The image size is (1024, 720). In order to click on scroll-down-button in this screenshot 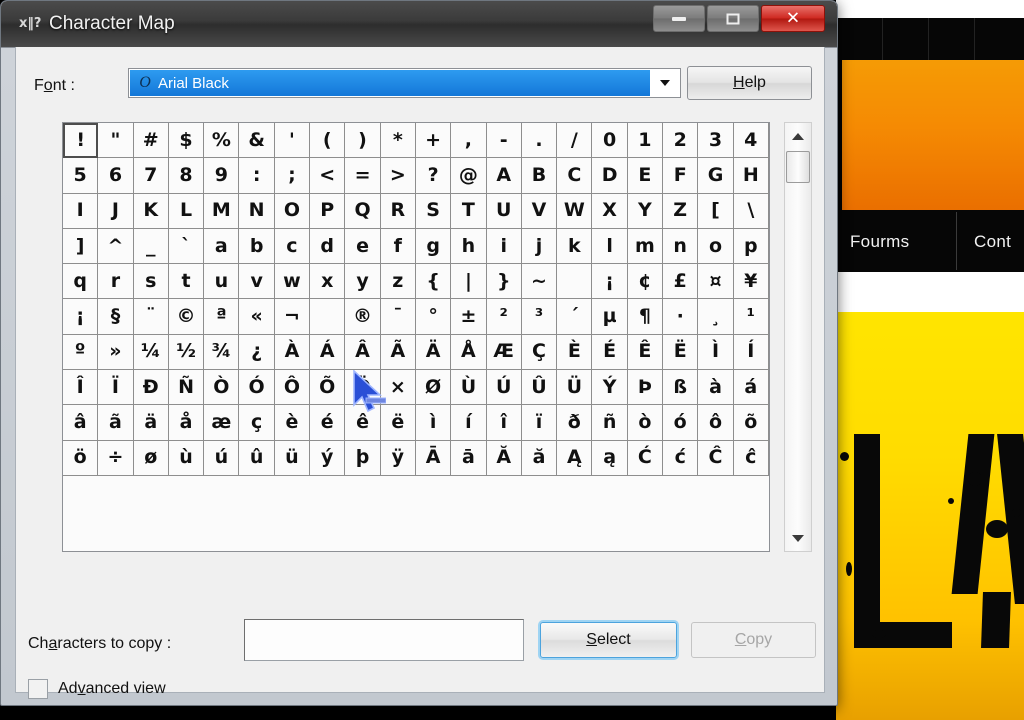, I will do `click(798, 538)`.